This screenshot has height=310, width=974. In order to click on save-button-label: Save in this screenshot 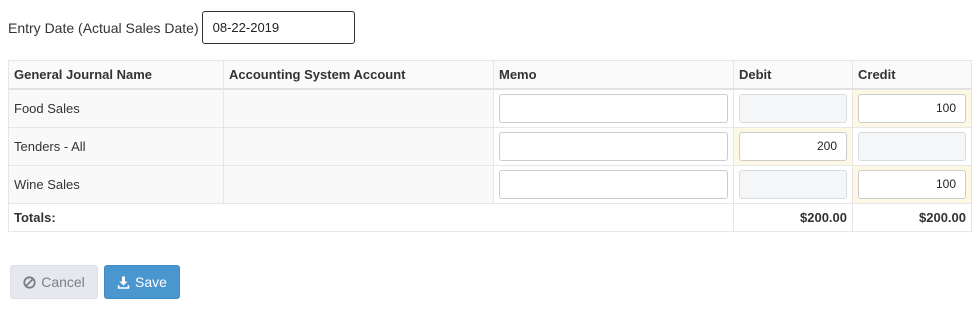, I will do `click(151, 282)`.